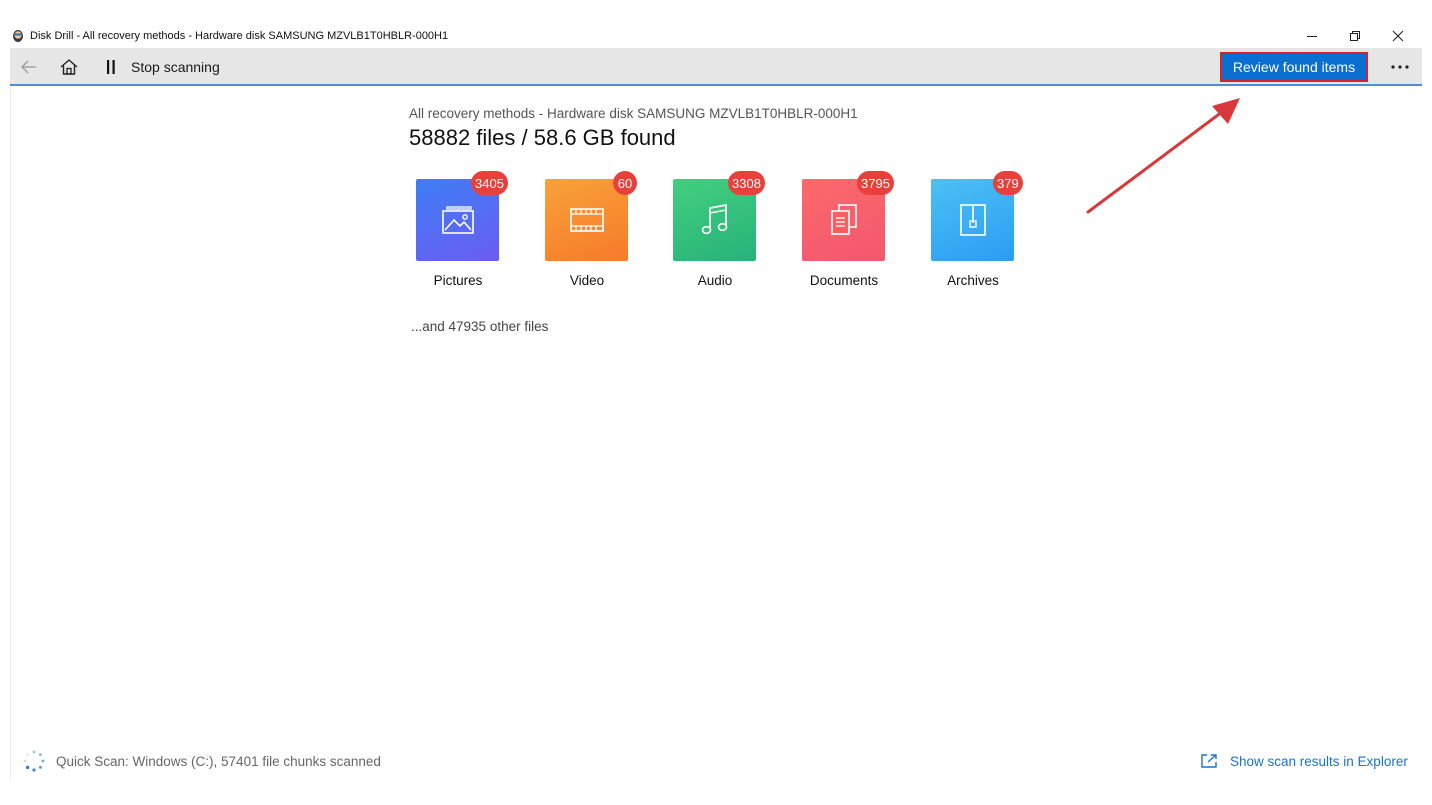 The height and width of the screenshot is (805, 1432). What do you see at coordinates (715, 280) in the screenshot?
I see `category-label: Audio` at bounding box center [715, 280].